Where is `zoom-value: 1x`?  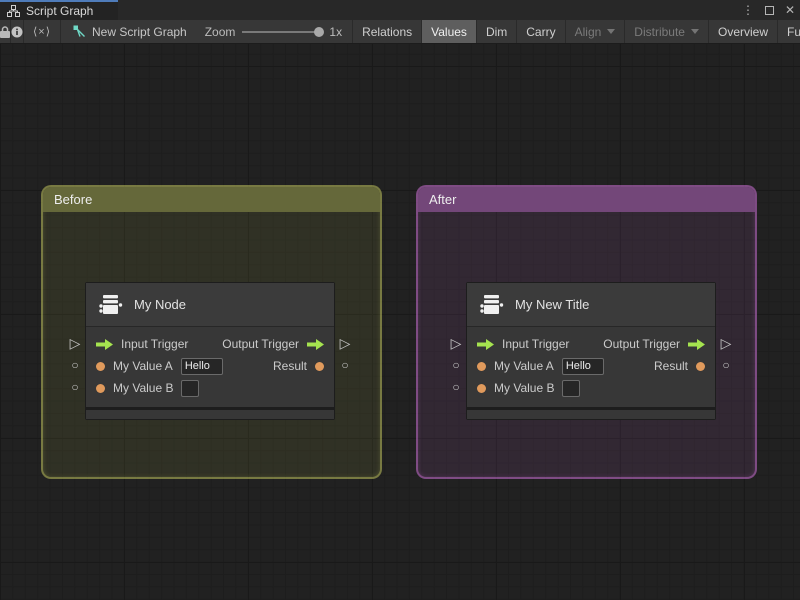
zoom-value: 1x is located at coordinates (336, 31).